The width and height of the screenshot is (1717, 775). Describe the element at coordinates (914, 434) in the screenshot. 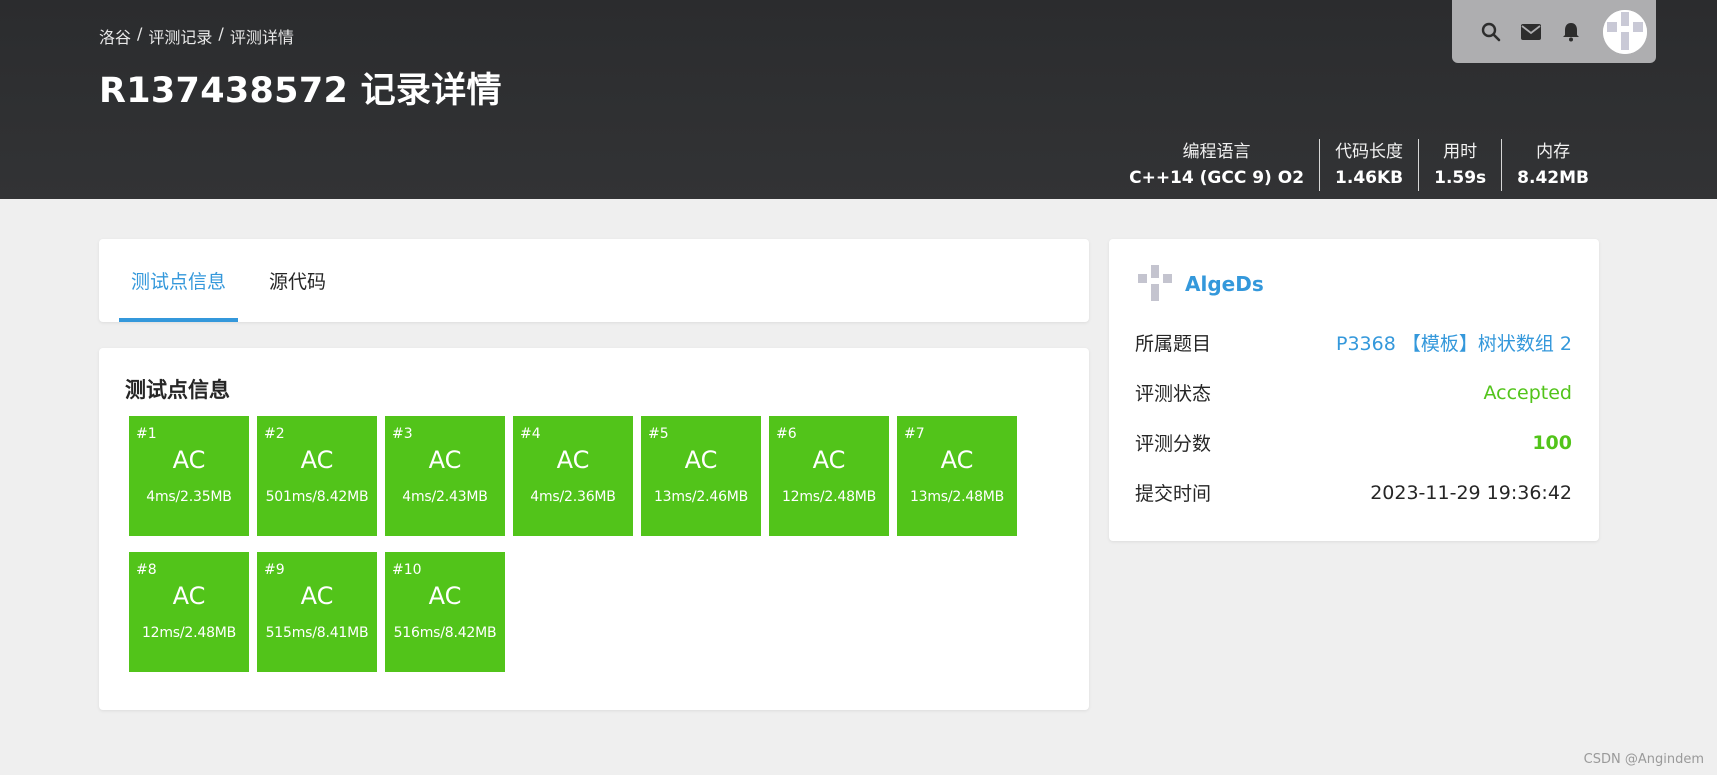

I see `testcase-id: #7` at that location.